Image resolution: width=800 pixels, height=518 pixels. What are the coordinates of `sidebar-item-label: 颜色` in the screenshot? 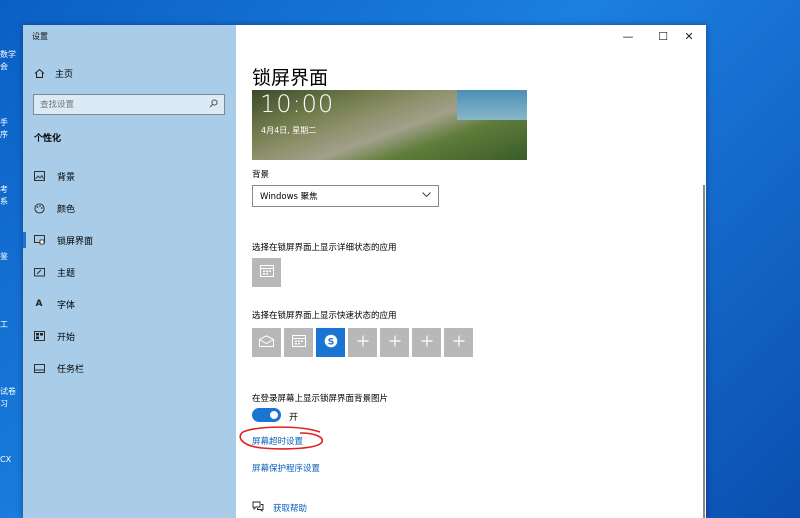 It's located at (66, 209).